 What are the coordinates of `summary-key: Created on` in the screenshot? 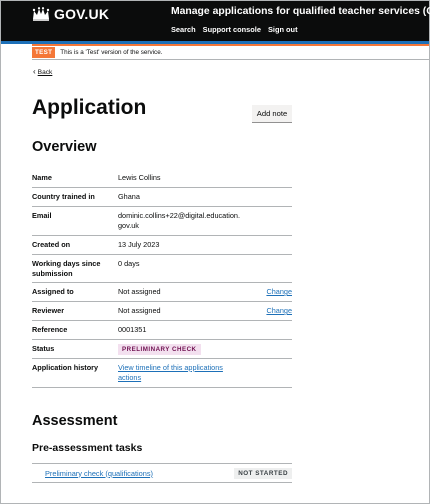 It's located at (51, 244).